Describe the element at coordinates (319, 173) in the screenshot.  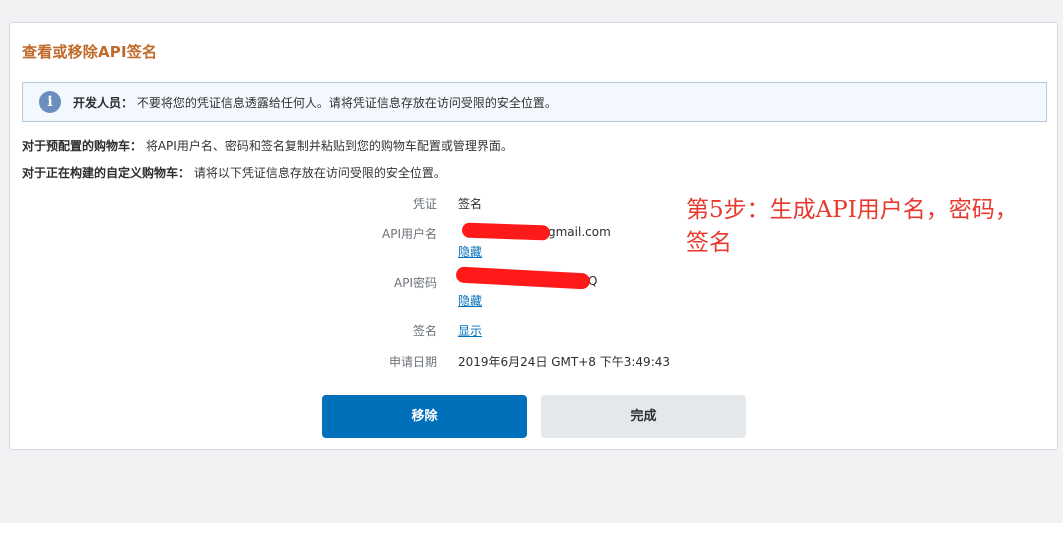
I see `custom-text: 请将以下凭证信息存放在访问受限的安全位置。` at that location.